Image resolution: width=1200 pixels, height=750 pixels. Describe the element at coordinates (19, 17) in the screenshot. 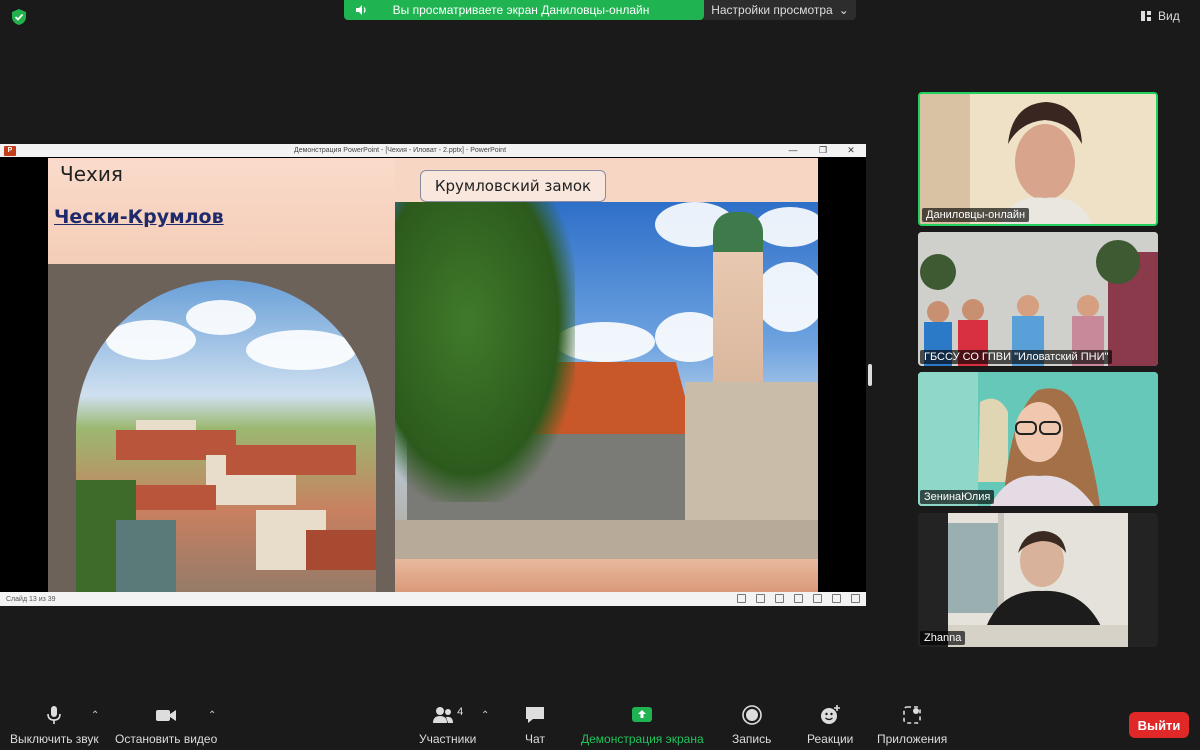

I see `security-shield-icon` at that location.